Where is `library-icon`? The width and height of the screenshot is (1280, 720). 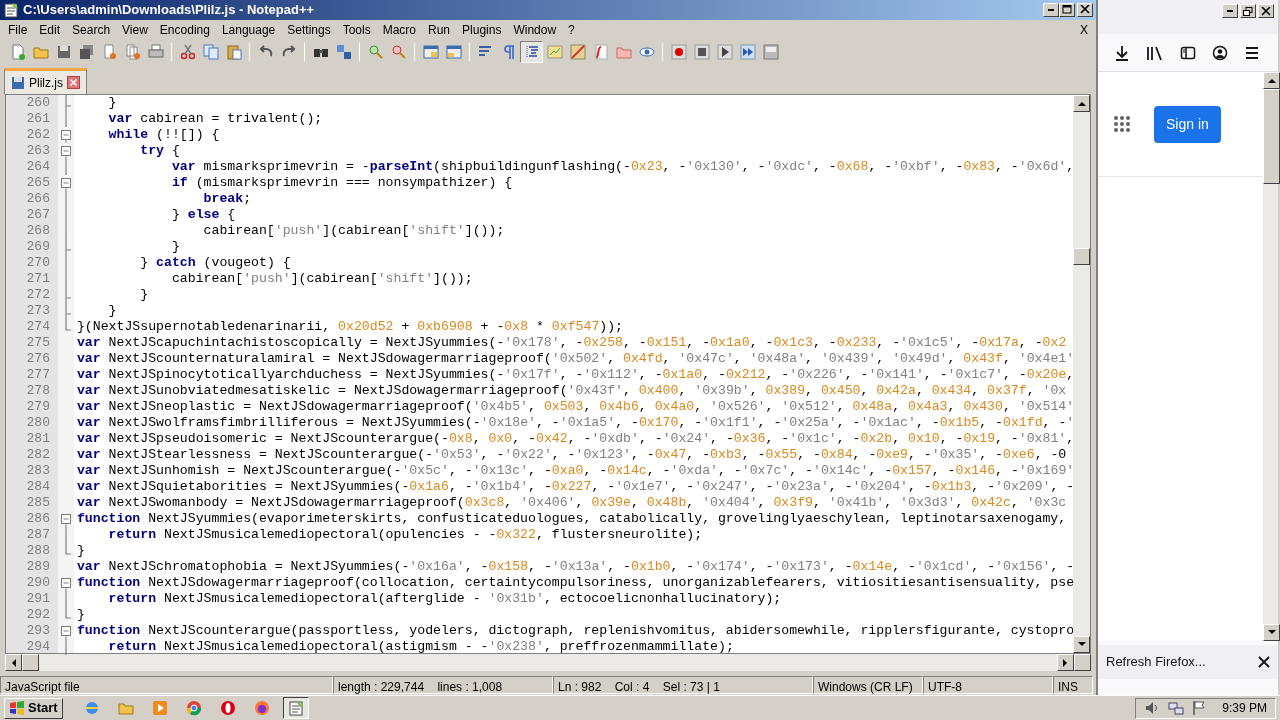
library-icon is located at coordinates (1155, 52).